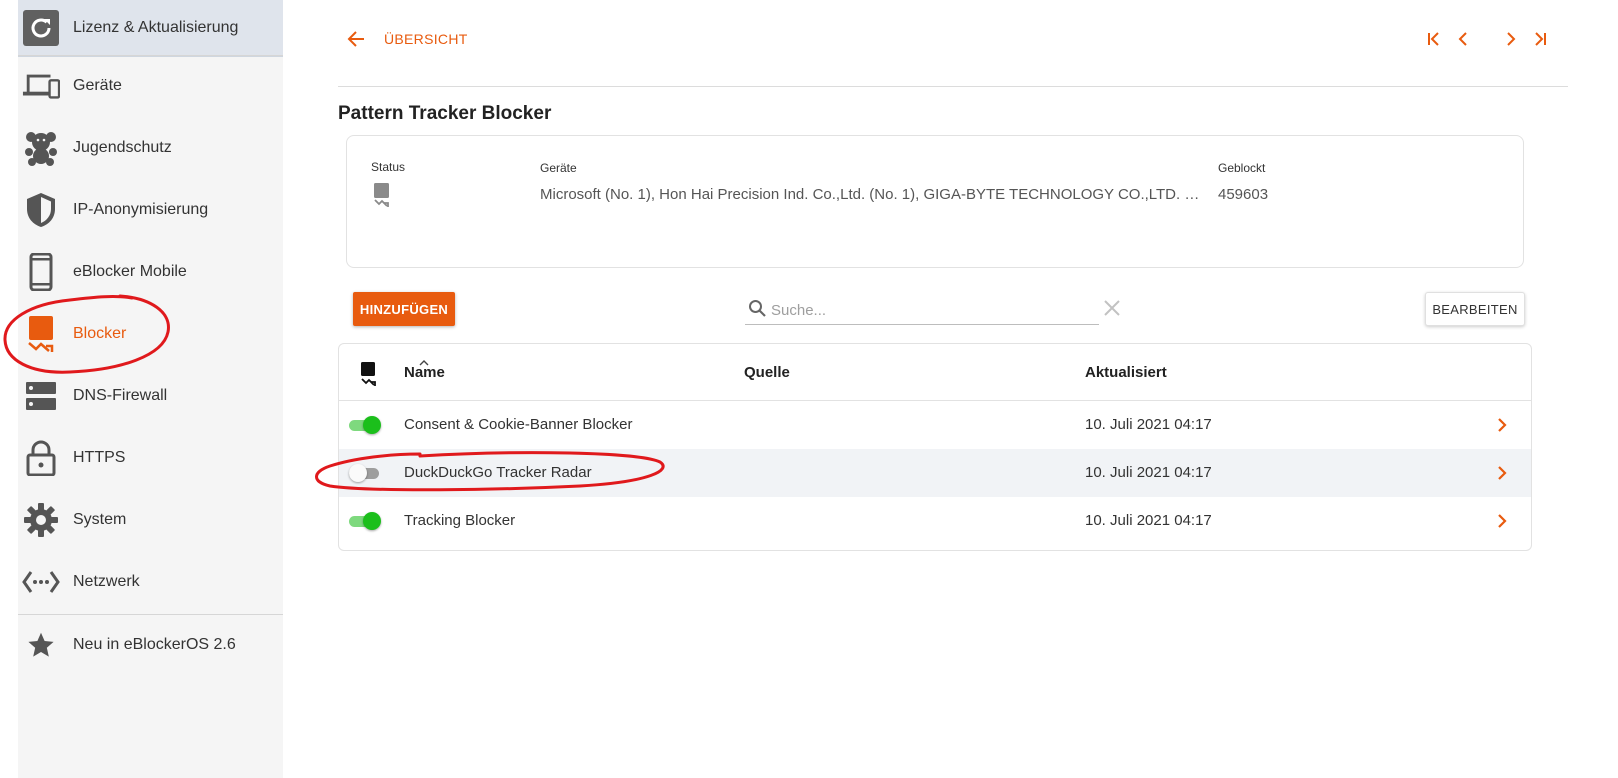  I want to click on search-input, so click(931, 310).